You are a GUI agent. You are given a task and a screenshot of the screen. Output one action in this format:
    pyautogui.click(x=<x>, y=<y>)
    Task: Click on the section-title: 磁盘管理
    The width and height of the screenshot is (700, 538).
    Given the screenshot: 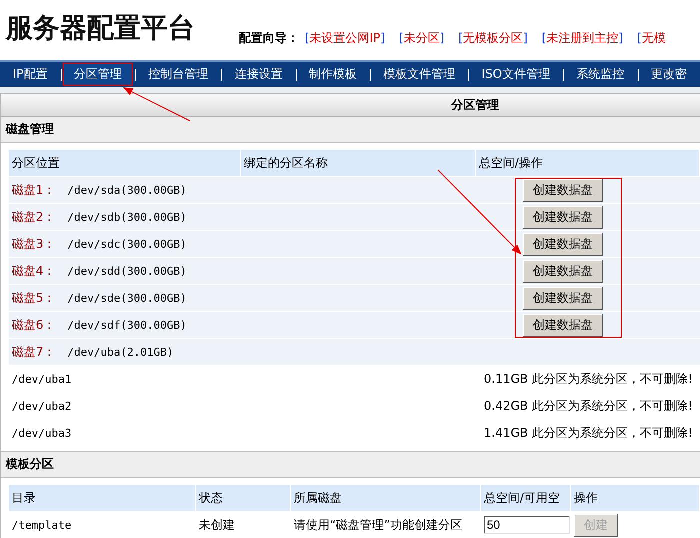 What is the action you would take?
    pyautogui.click(x=350, y=130)
    